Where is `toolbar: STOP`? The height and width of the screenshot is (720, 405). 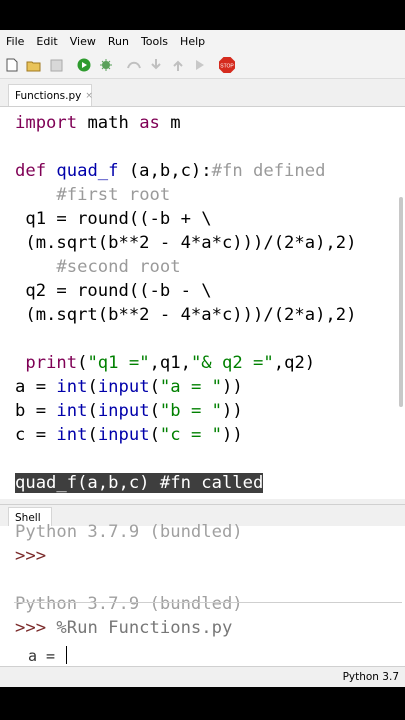
toolbar: STOP is located at coordinates (202, 65).